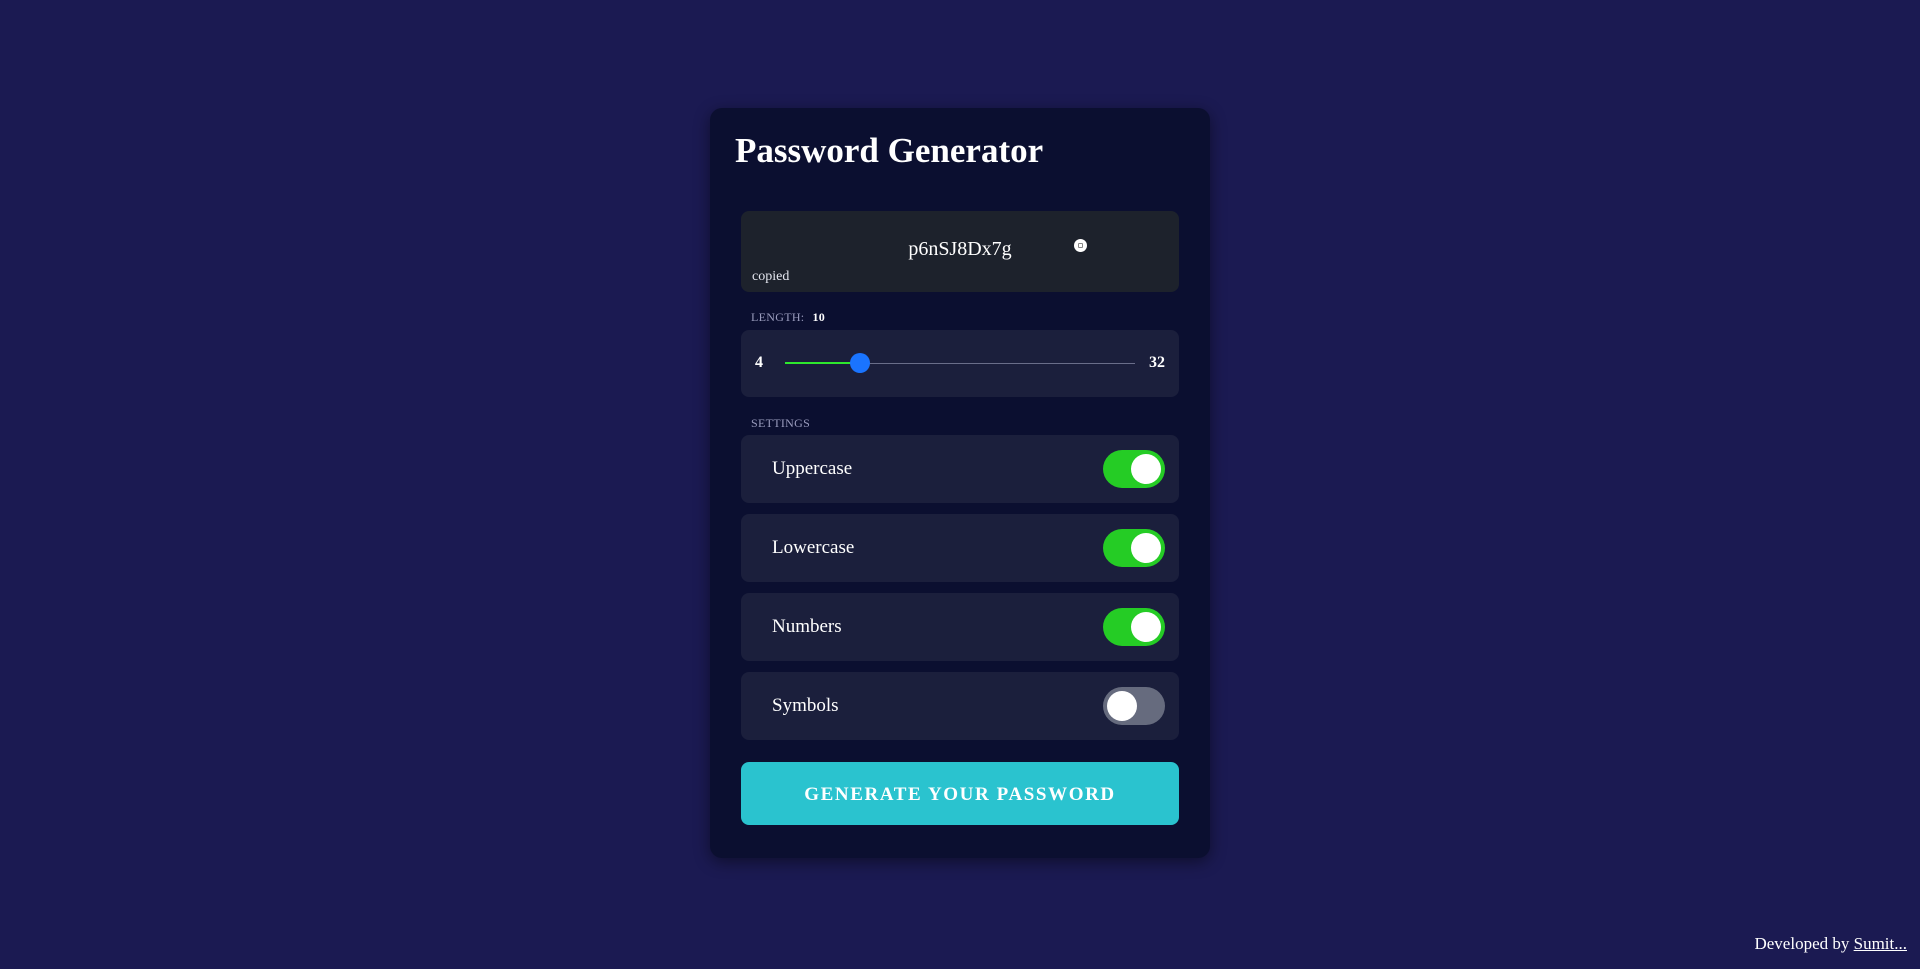  What do you see at coordinates (1157, 362) in the screenshot?
I see `slider-max-label: 32` at bounding box center [1157, 362].